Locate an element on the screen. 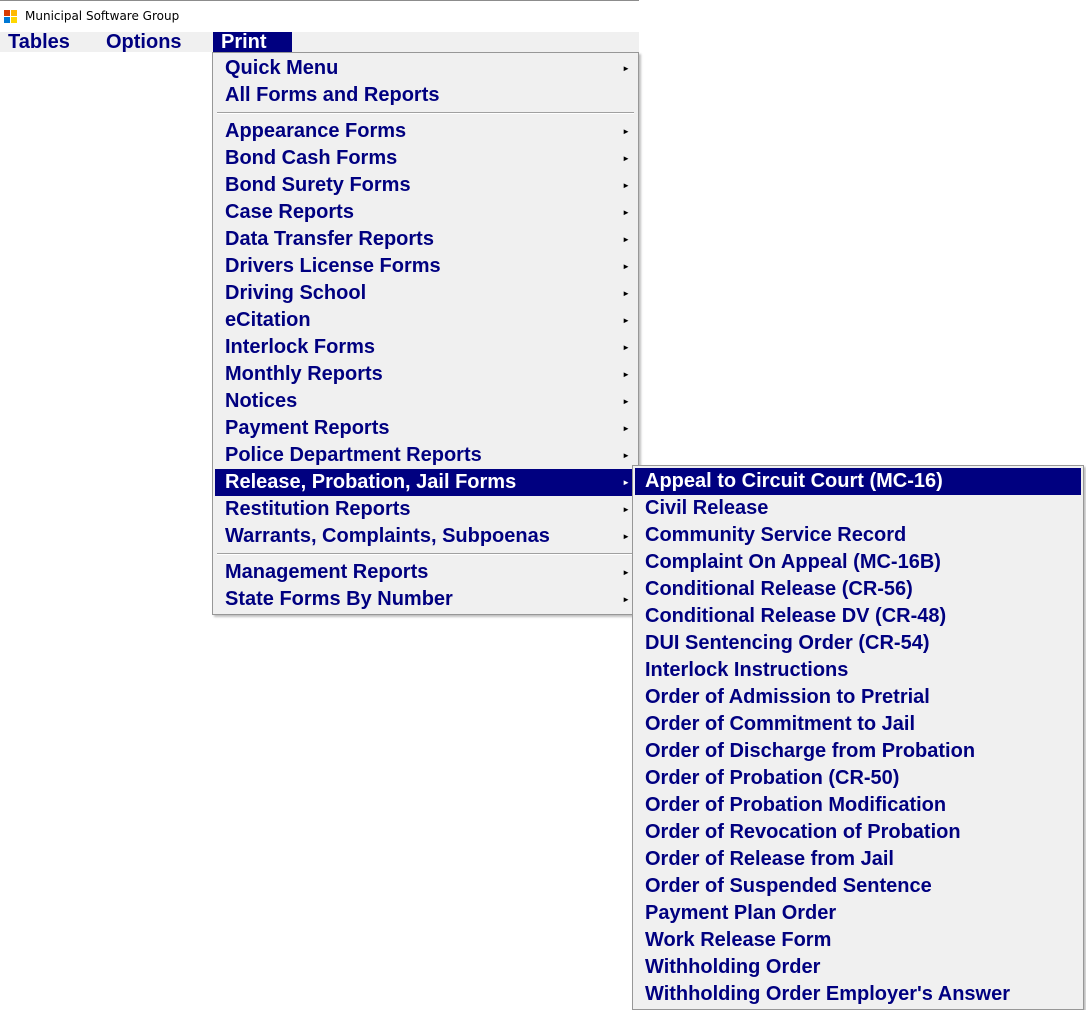 The width and height of the screenshot is (1086, 1010). submenu-item-order-of-release-from-jail: Order of Release from Jail is located at coordinates (858, 859).